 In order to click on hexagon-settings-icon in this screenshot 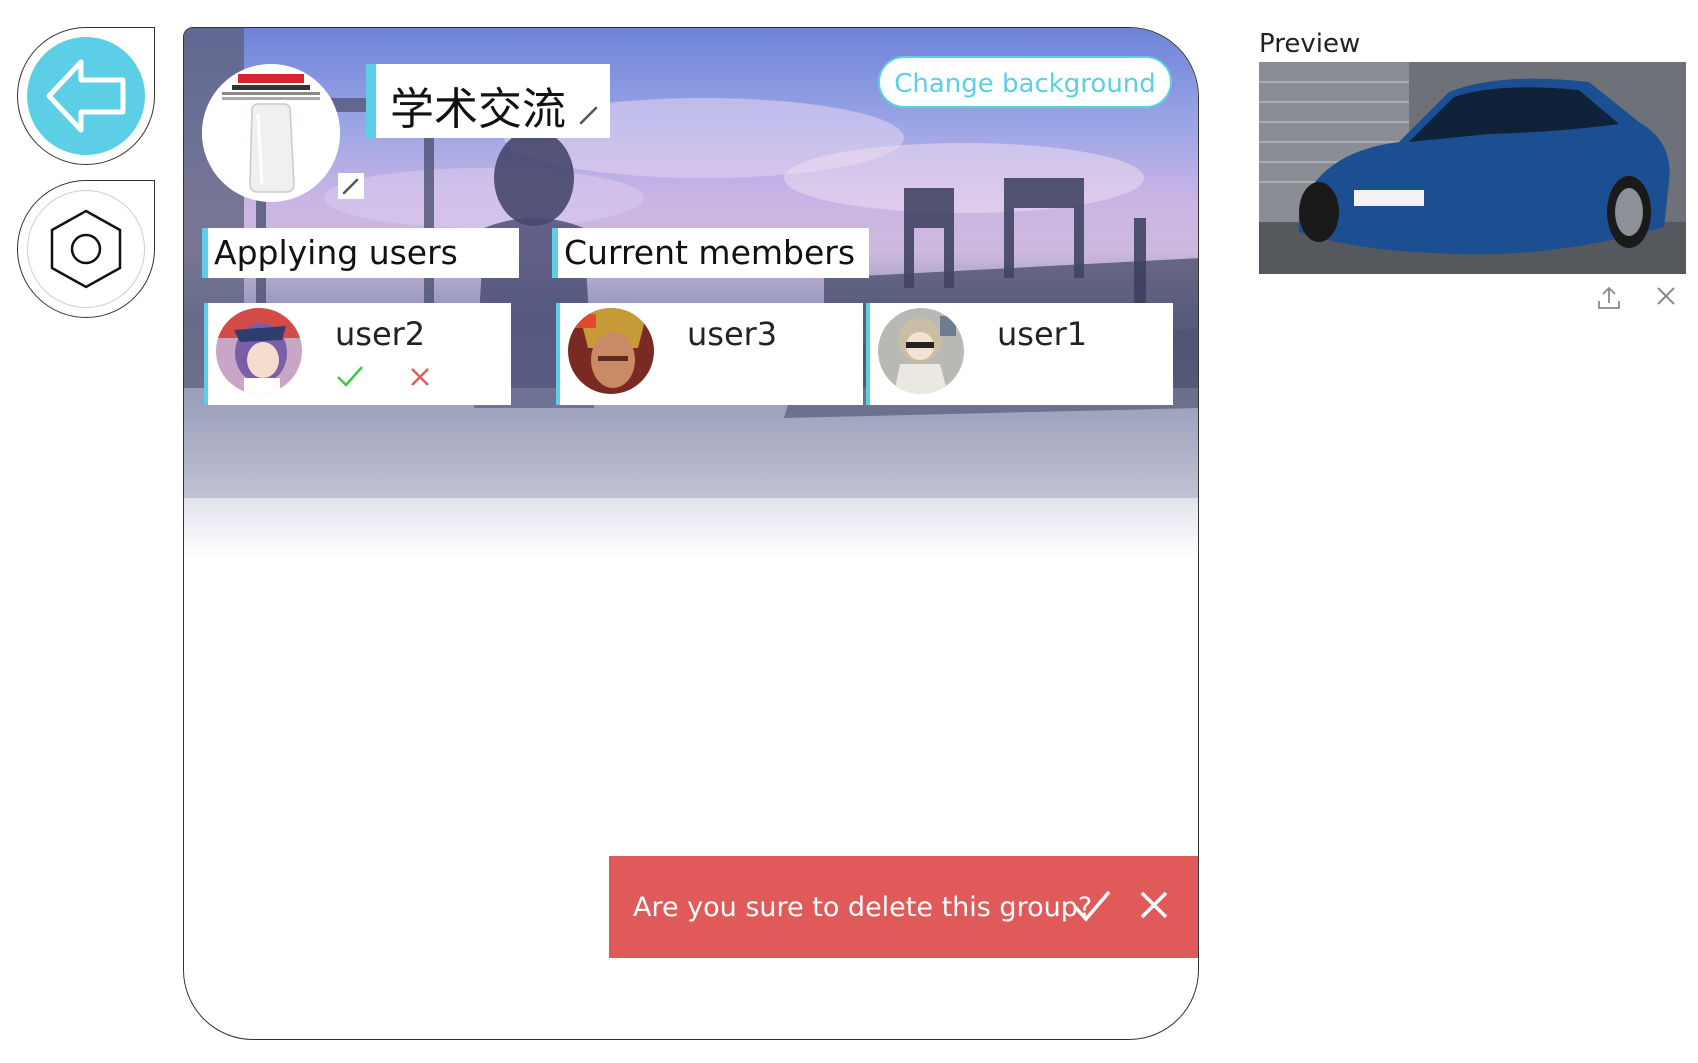, I will do `click(86, 249)`.